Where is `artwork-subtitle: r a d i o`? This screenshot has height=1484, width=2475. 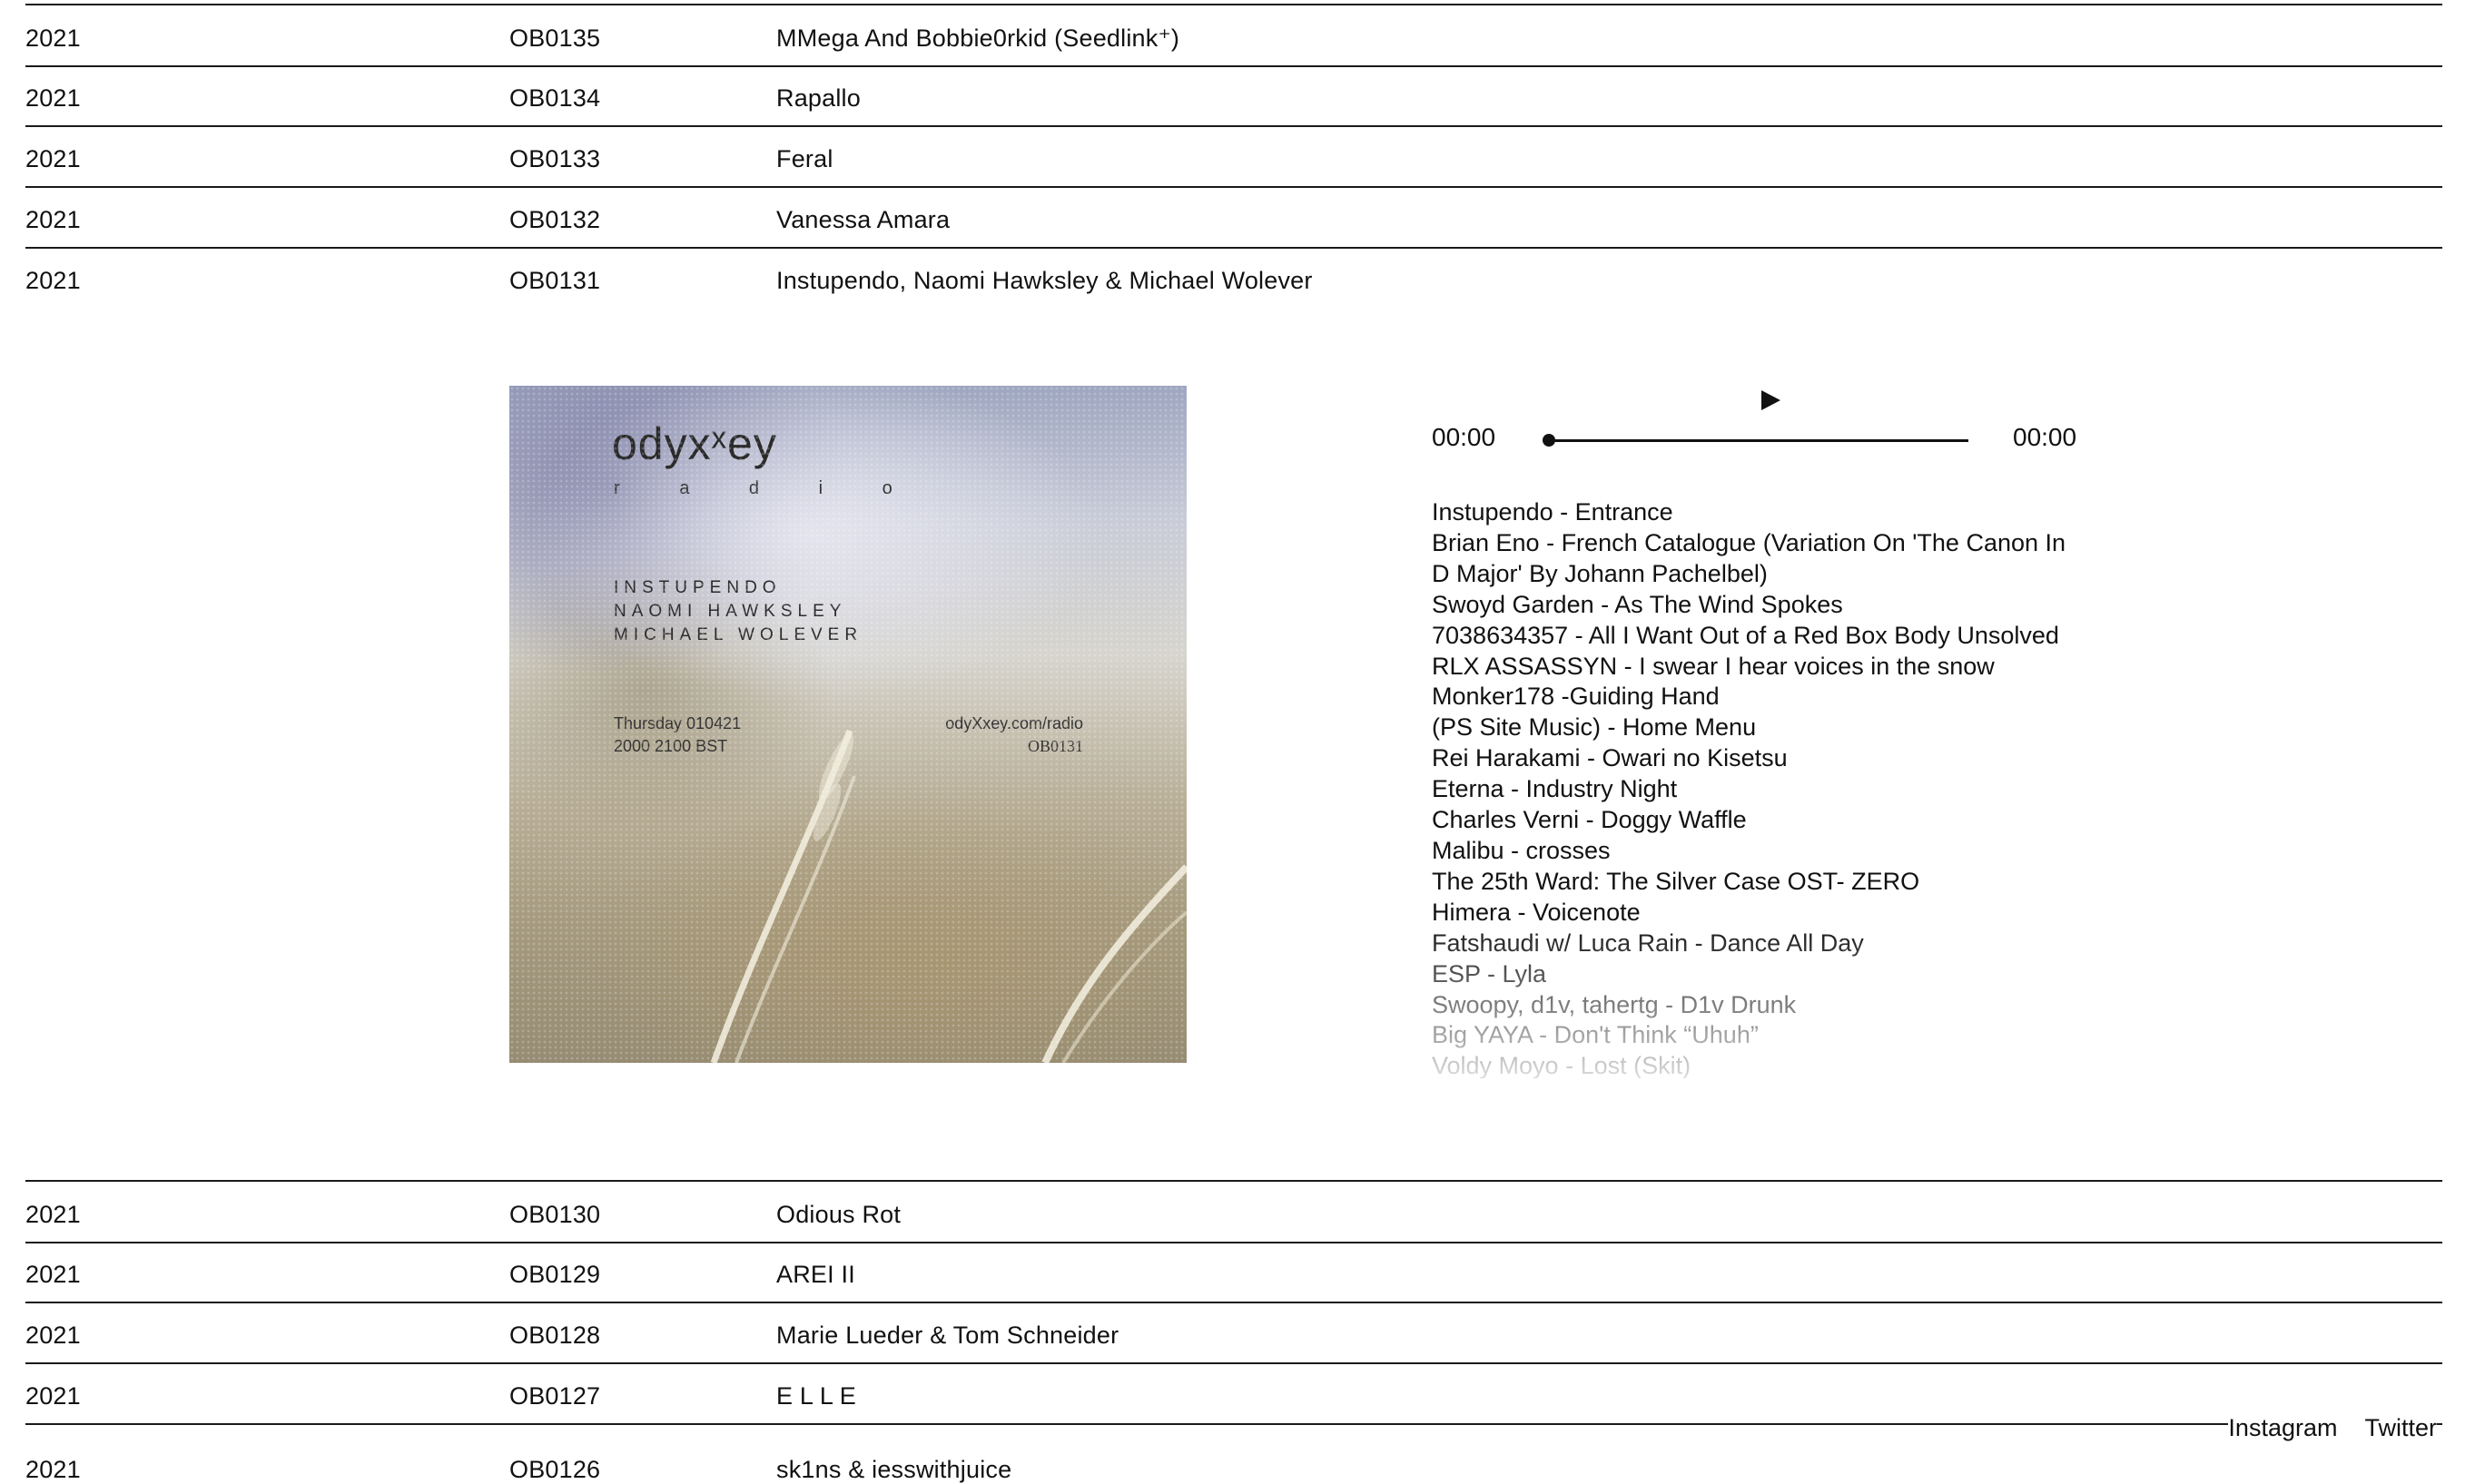 artwork-subtitle: r a d i o is located at coordinates (767, 488).